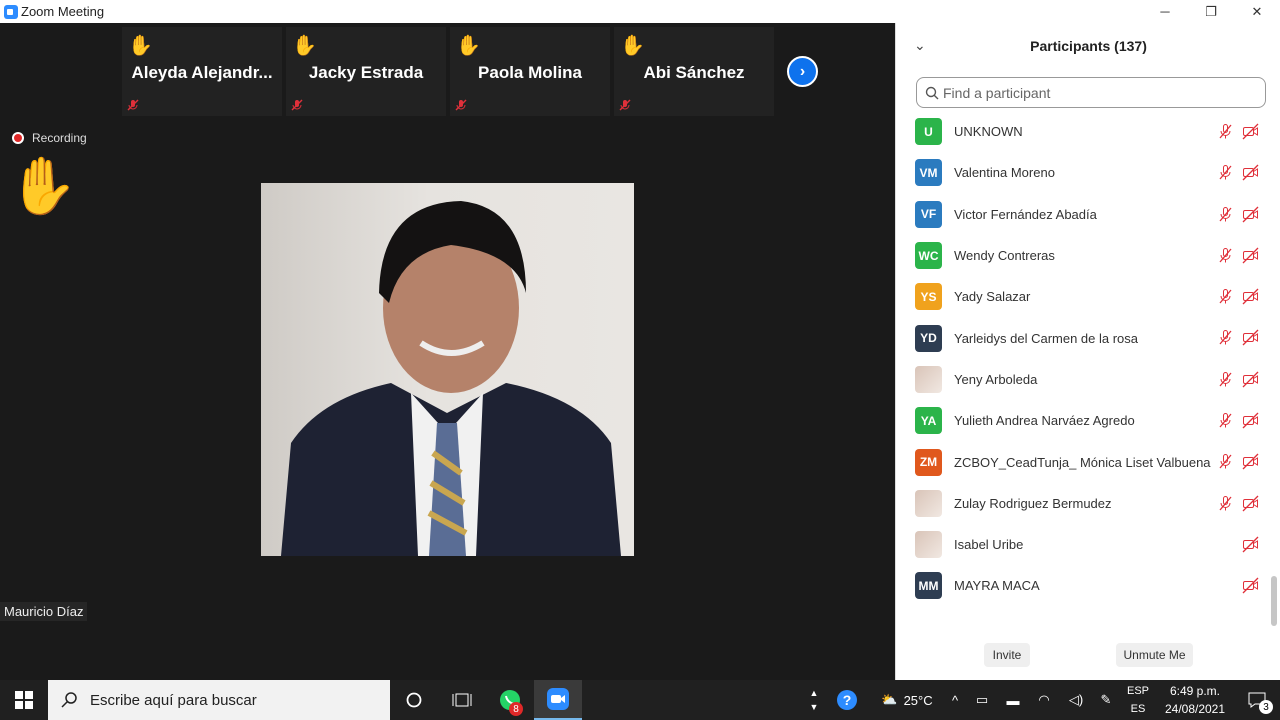  What do you see at coordinates (996, 379) in the screenshot?
I see `participant-name: Yeny Arboleda` at bounding box center [996, 379].